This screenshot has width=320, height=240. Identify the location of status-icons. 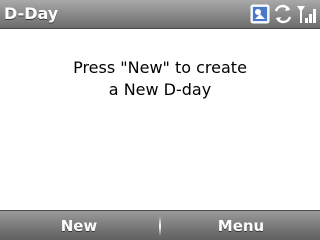
(284, 14).